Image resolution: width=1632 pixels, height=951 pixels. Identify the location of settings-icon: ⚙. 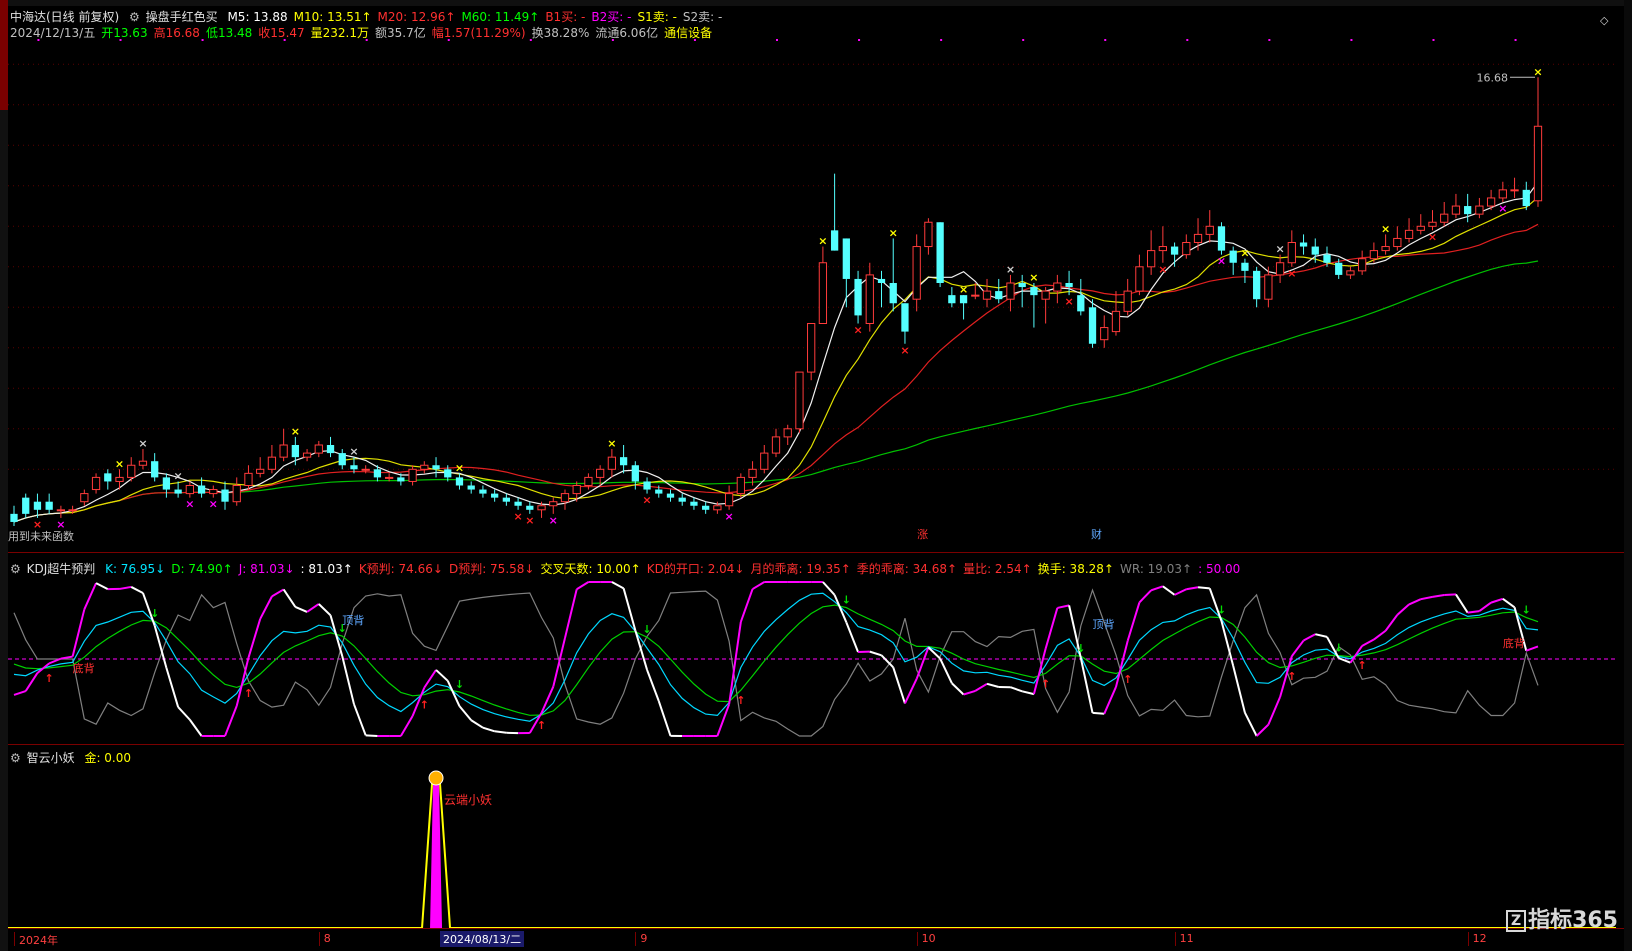
(15, 758).